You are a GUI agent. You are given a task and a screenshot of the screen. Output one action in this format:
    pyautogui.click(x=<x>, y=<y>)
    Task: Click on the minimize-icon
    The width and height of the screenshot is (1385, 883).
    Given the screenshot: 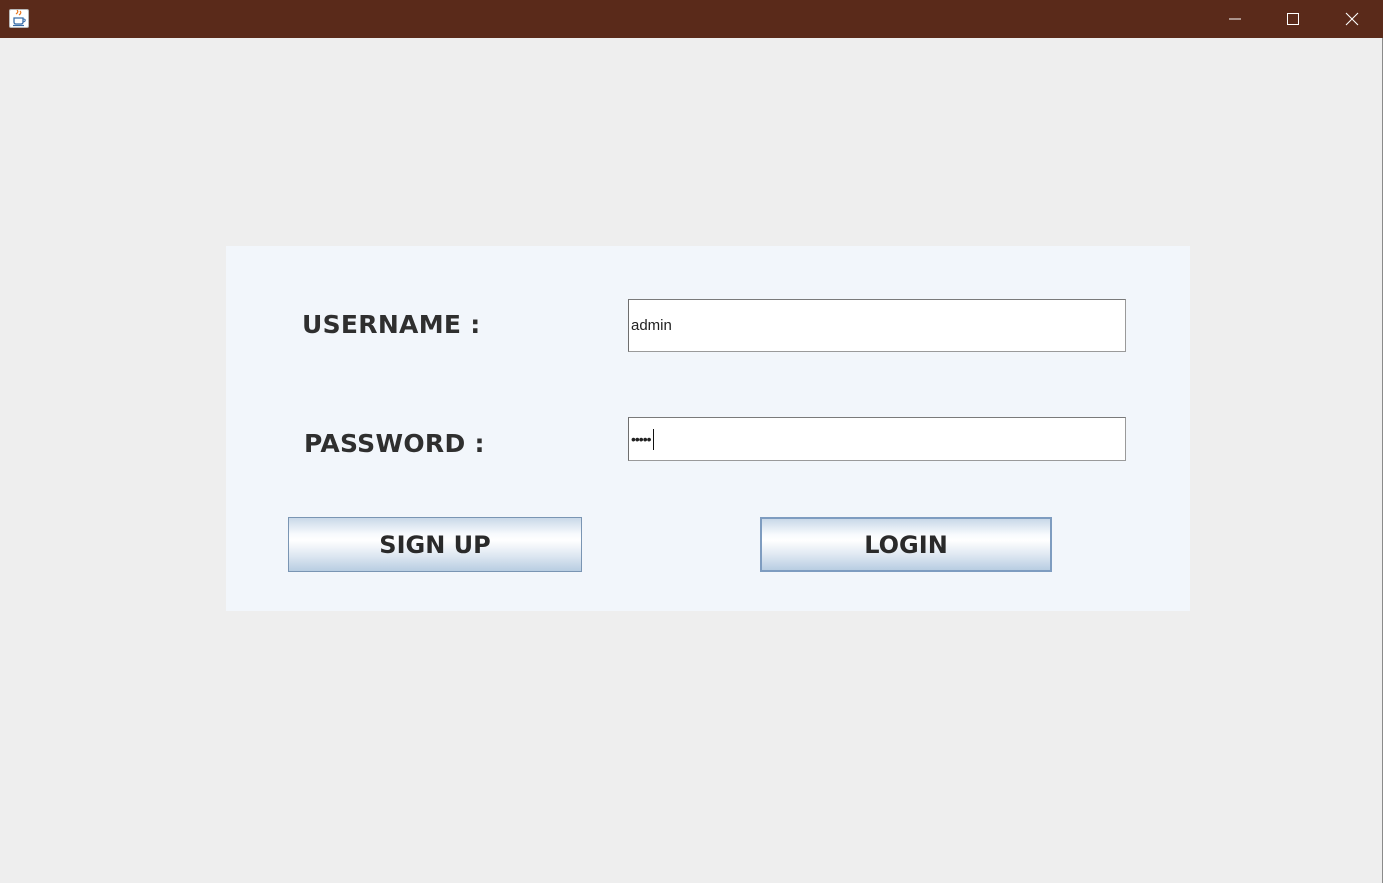 What is the action you would take?
    pyautogui.click(x=1235, y=19)
    